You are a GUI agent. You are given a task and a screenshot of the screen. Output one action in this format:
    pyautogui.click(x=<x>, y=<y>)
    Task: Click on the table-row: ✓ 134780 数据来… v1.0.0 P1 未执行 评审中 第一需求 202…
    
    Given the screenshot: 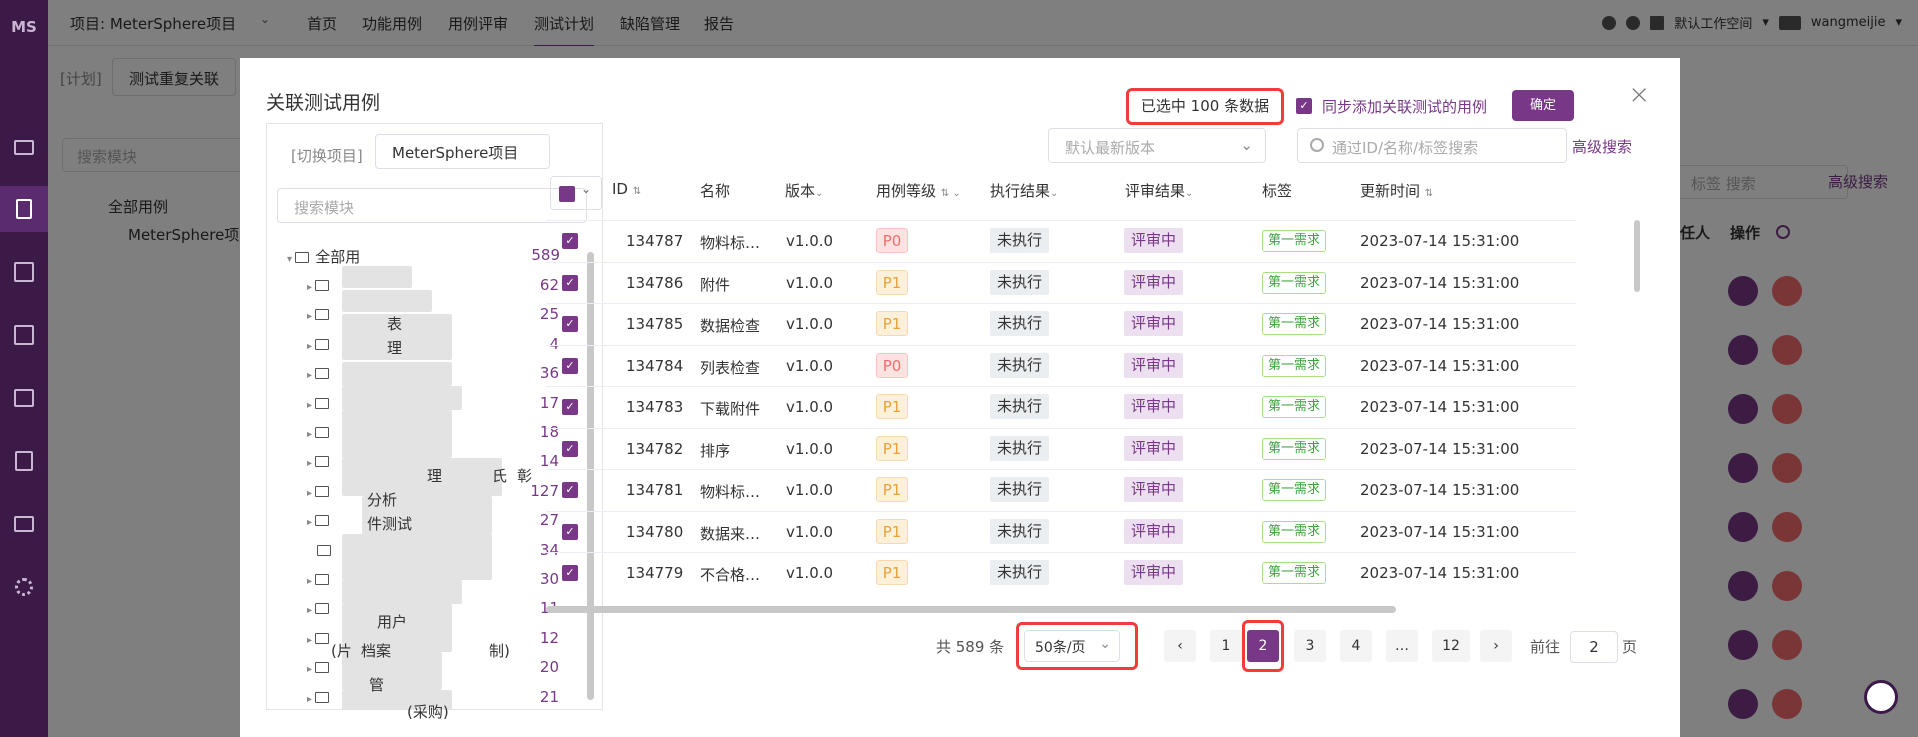 What is the action you would take?
    pyautogui.click(x=1061, y=531)
    